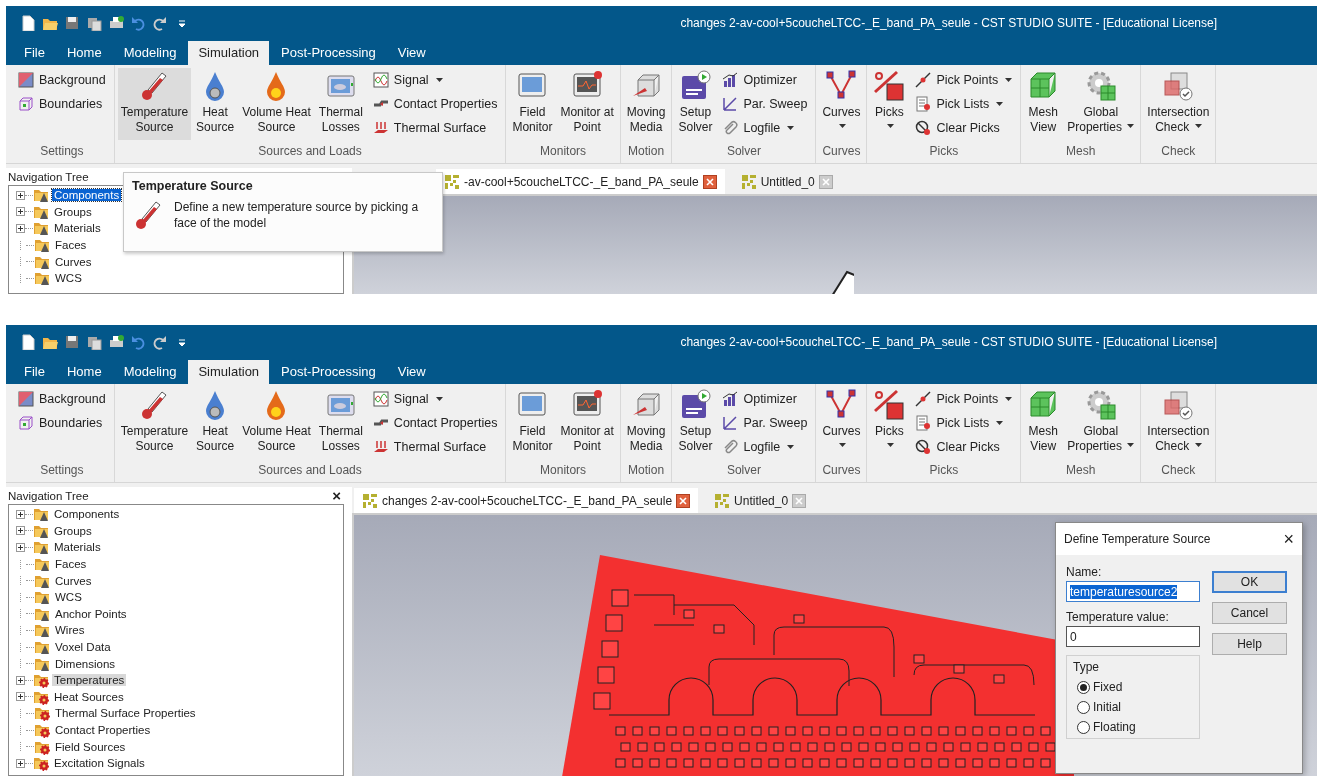 Image resolution: width=1317 pixels, height=776 pixels. I want to click on tree-item: Dimensions, so click(85, 663).